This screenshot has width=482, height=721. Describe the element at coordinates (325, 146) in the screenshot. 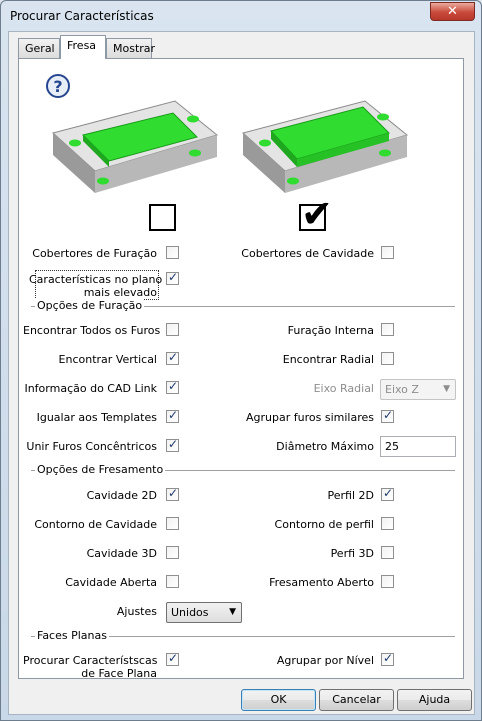

I see `raised-pocket-illustration` at that location.